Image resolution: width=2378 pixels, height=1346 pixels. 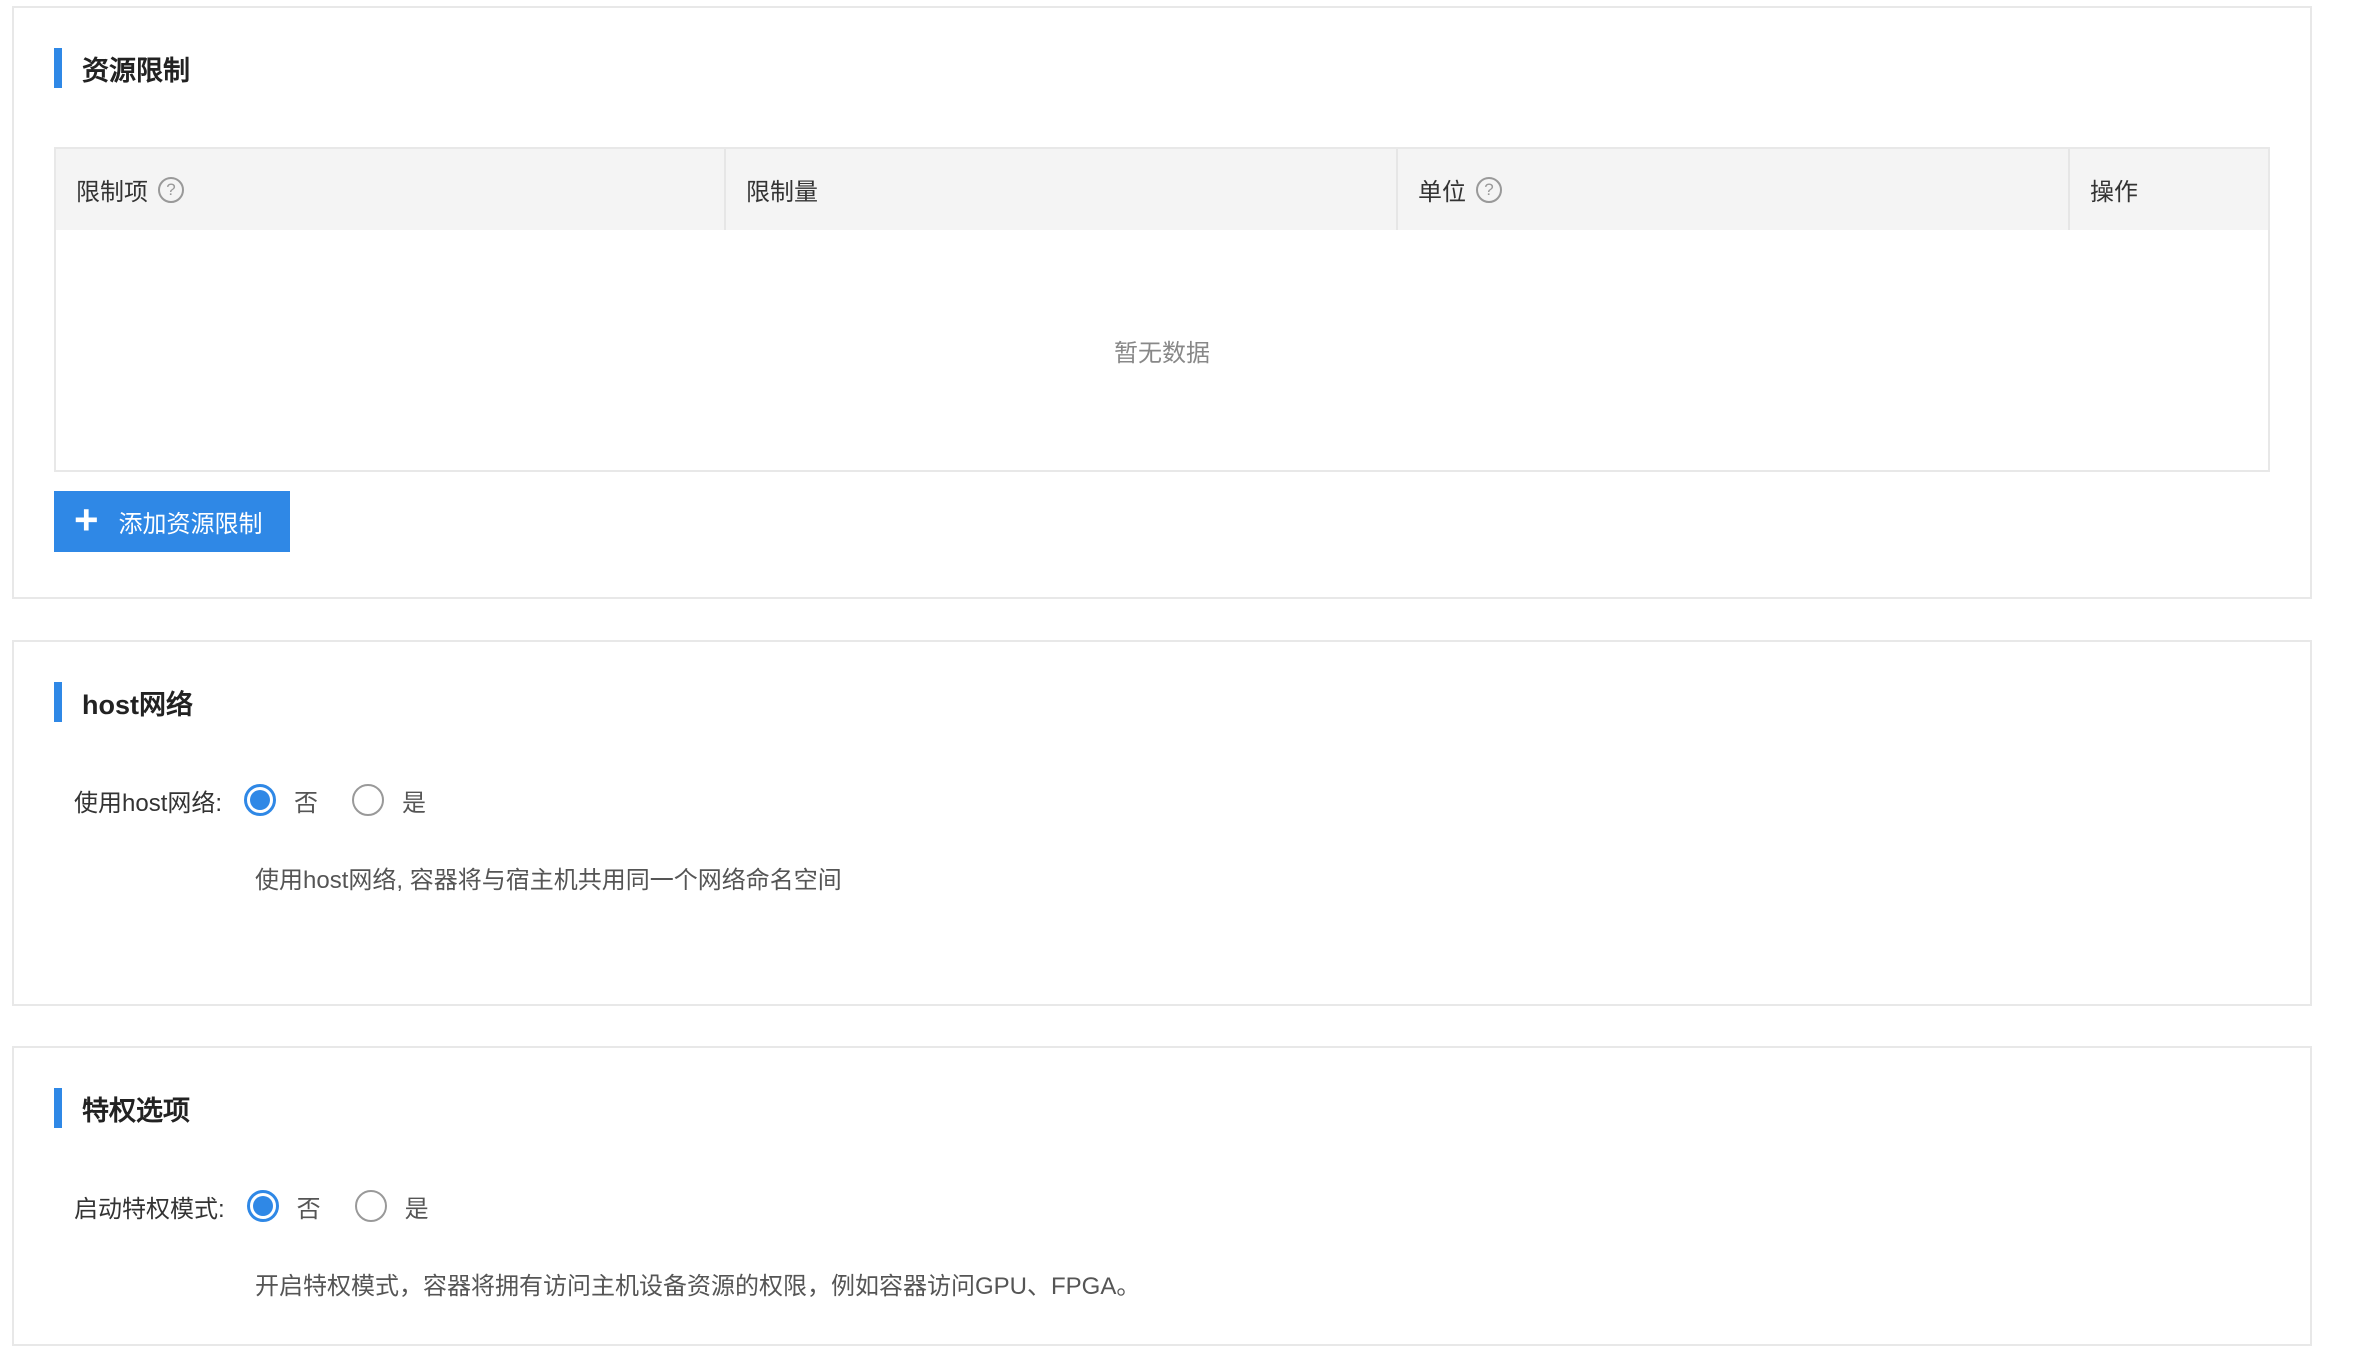 What do you see at coordinates (548, 880) in the screenshot?
I see `help-text: 使用host网络, 容器将与宿主机共用同一个网络命名空间` at bounding box center [548, 880].